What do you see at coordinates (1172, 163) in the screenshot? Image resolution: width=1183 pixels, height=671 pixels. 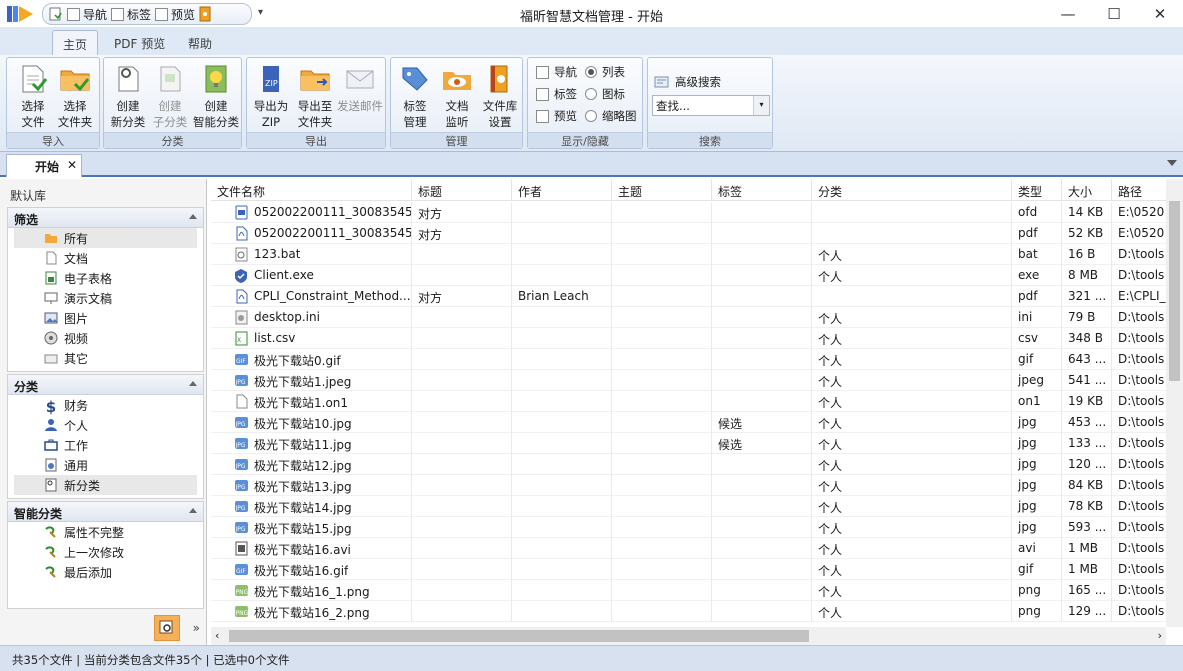 I see `tab-list-dropdown-icon` at bounding box center [1172, 163].